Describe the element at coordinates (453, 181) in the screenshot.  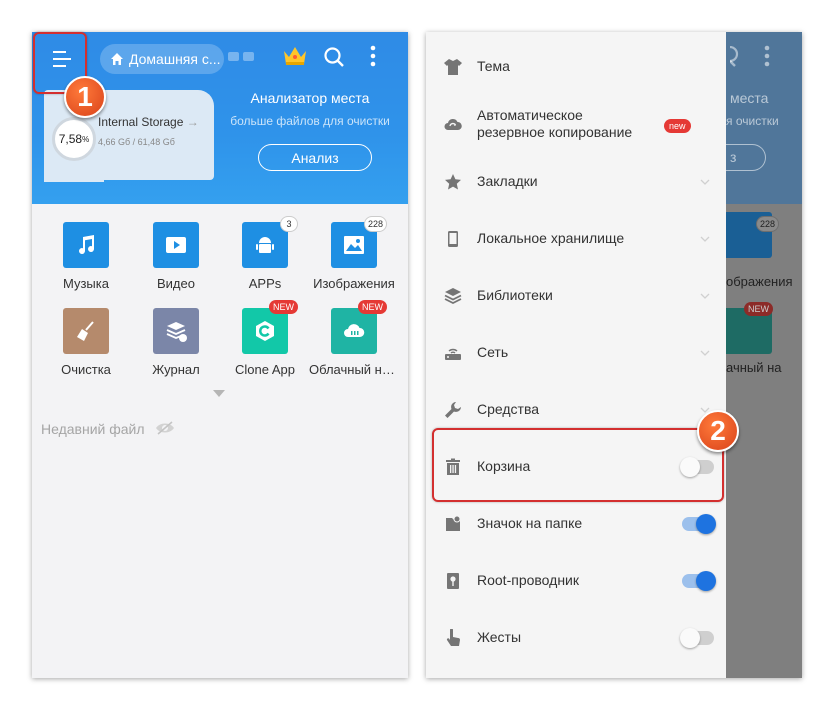
I see `star-icon` at that location.